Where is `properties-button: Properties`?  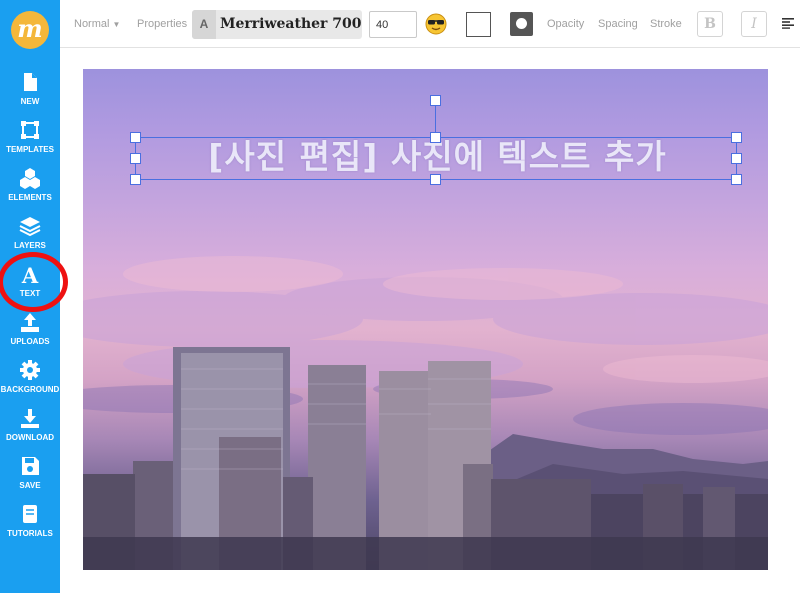
properties-button: Properties is located at coordinates (162, 24).